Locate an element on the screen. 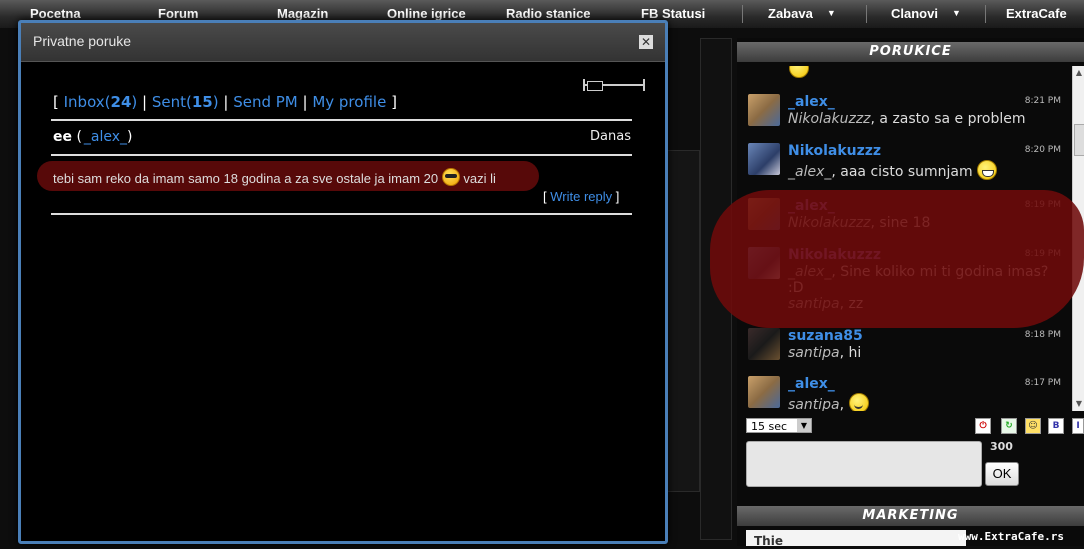 This screenshot has width=1084, height=549. scrollbar-thumb is located at coordinates (1079, 140).